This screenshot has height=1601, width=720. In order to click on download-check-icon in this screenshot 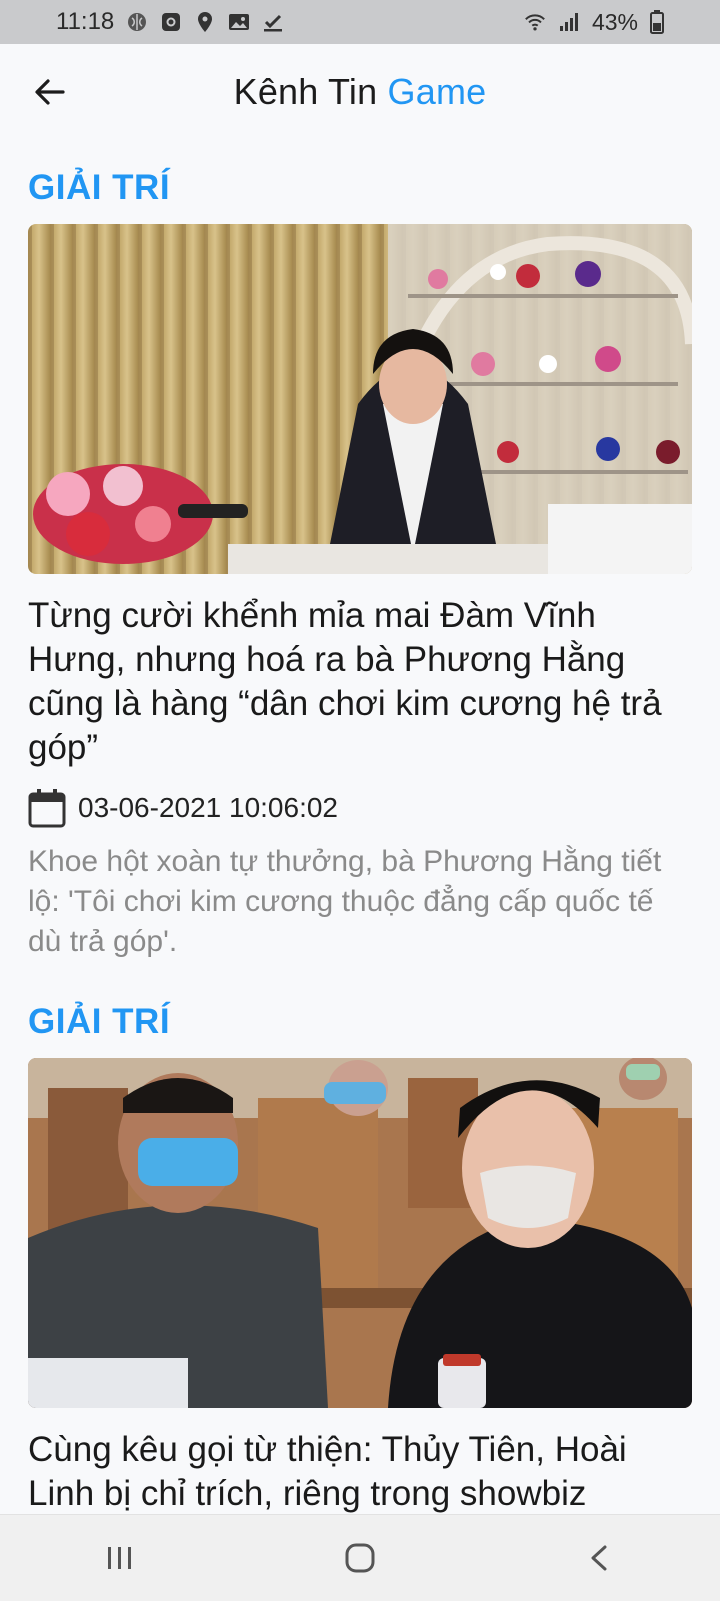, I will do `click(273, 23)`.